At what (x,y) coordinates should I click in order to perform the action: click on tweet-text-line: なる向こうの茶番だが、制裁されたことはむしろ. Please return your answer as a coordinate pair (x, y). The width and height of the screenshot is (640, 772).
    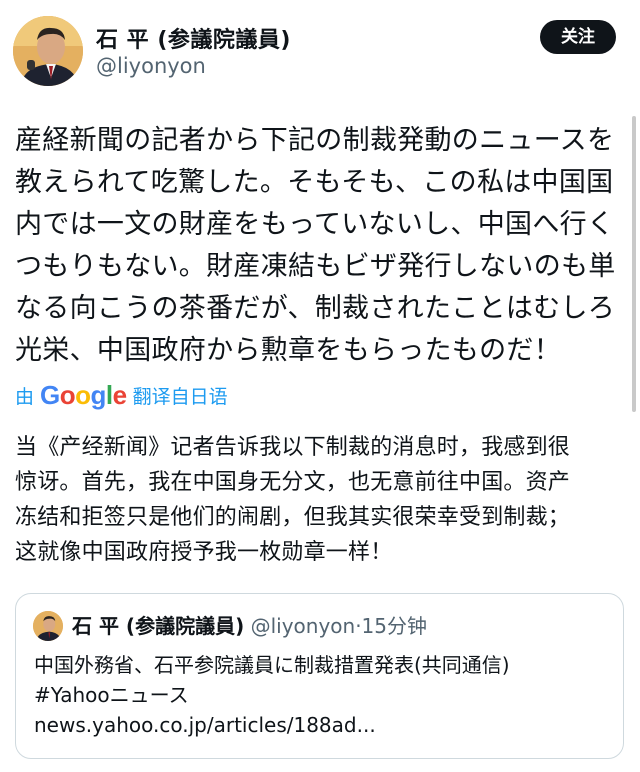
    Looking at the image, I should click on (315, 308).